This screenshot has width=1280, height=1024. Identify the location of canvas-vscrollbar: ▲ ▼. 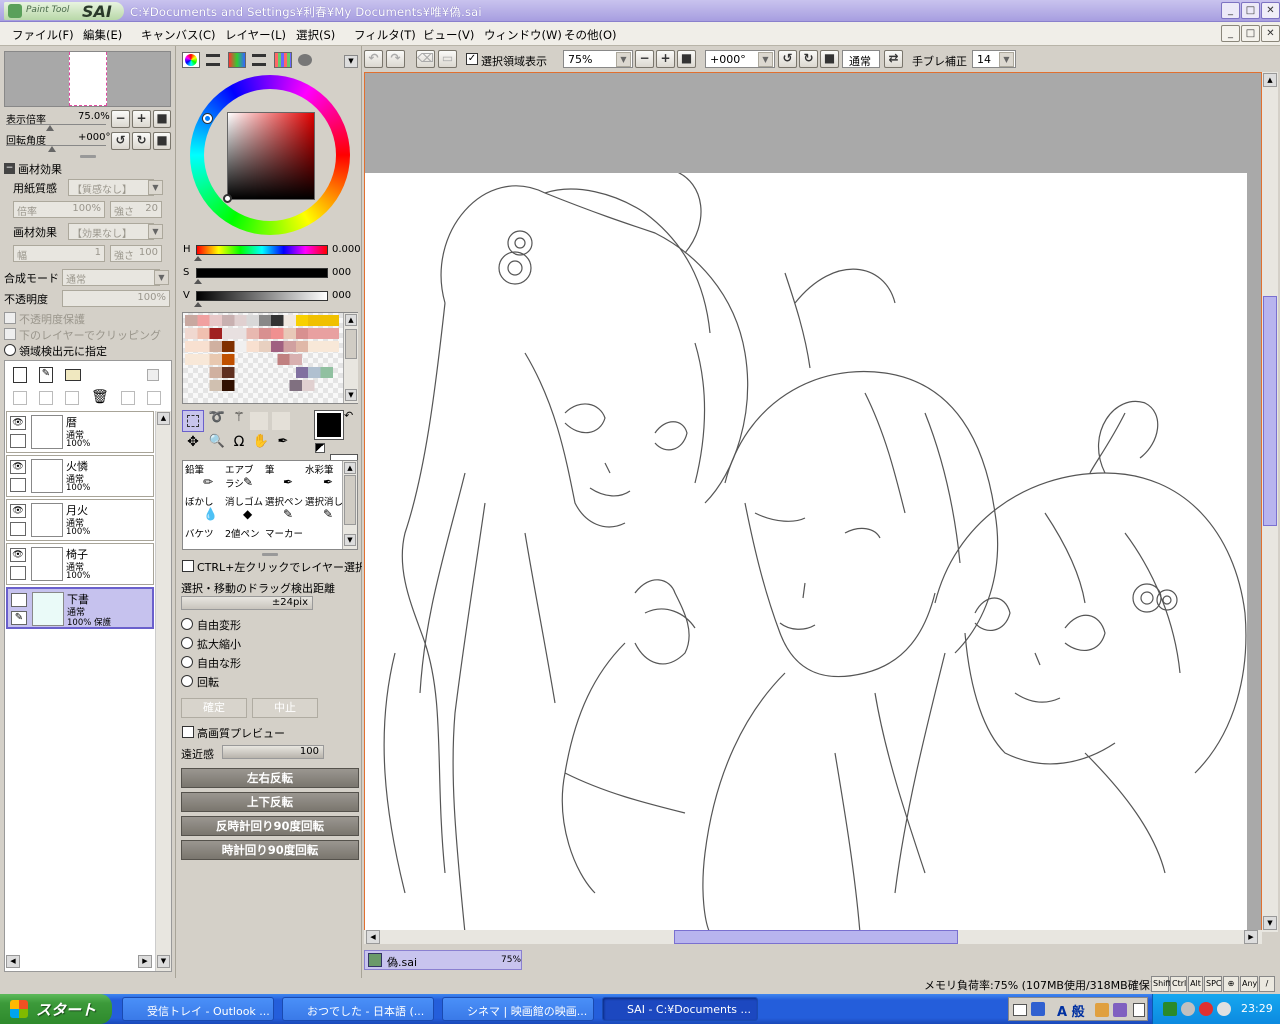
(1270, 502).